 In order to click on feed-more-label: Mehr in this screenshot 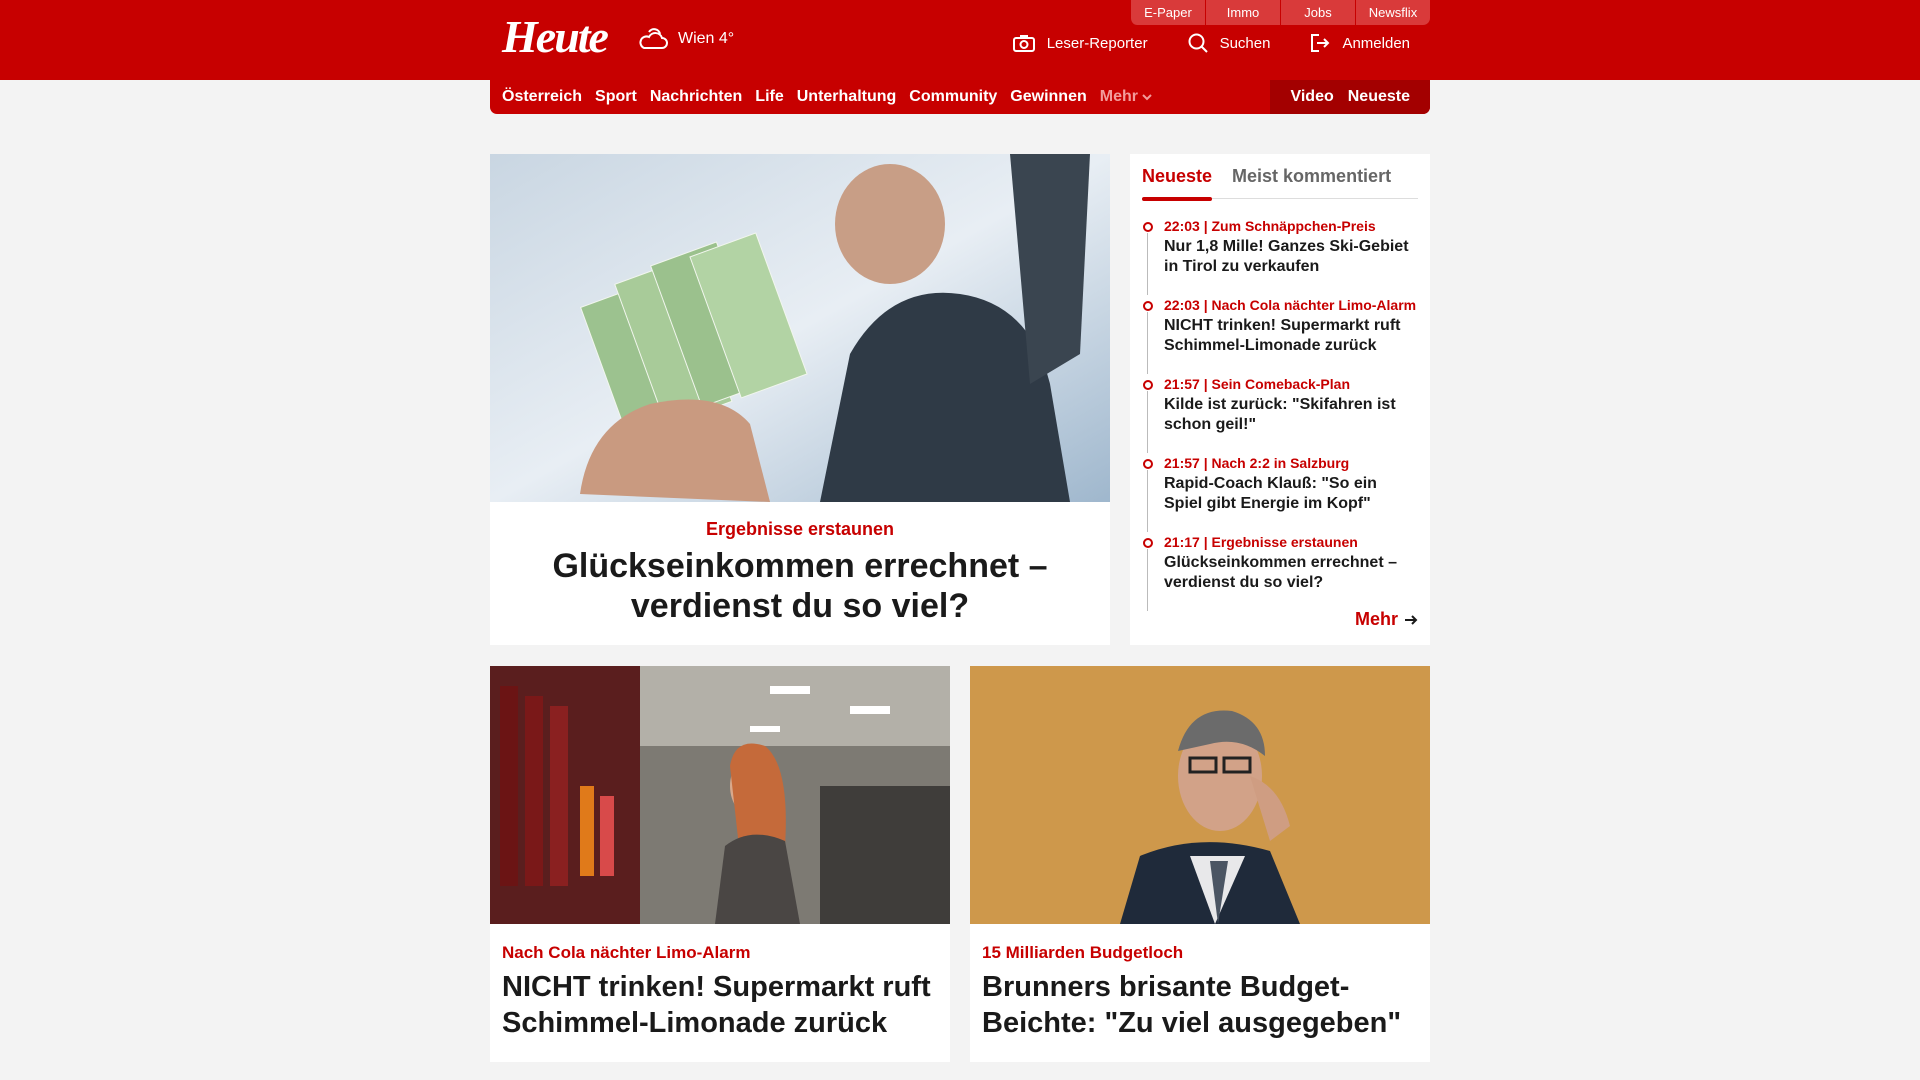, I will do `click(1376, 619)`.